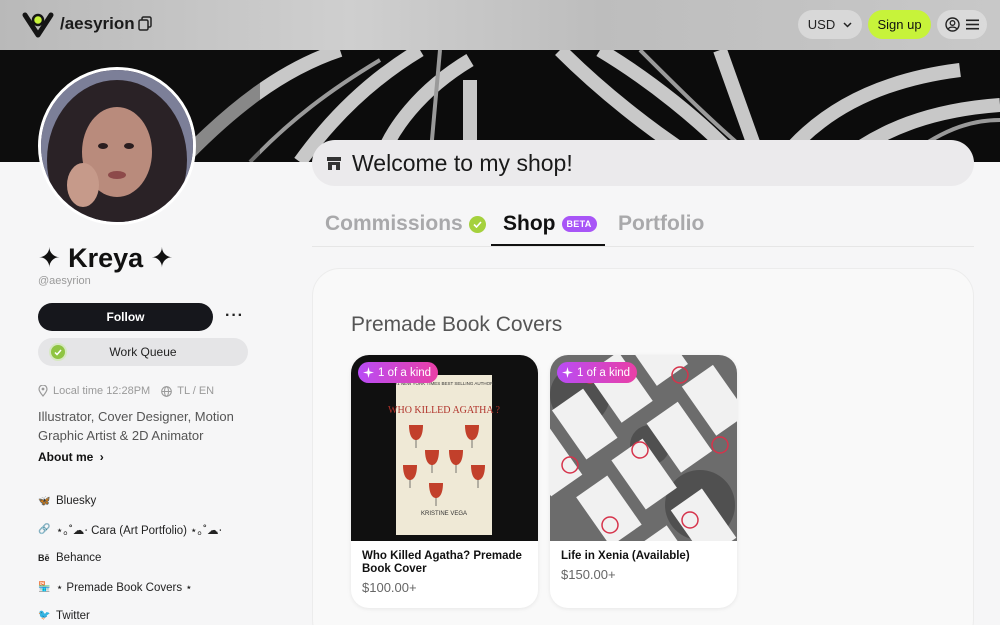  Describe the element at coordinates (102, 391) in the screenshot. I see `local-time: Local time 12:28PM` at that location.